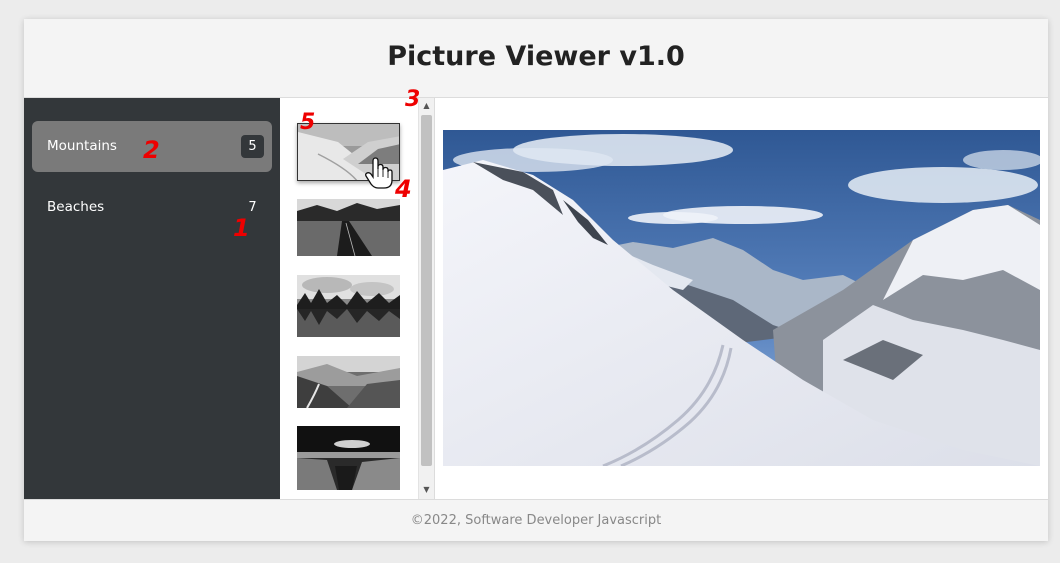  Describe the element at coordinates (426, 106) in the screenshot. I see `scroll-up-arrow-icon: ▲` at that location.